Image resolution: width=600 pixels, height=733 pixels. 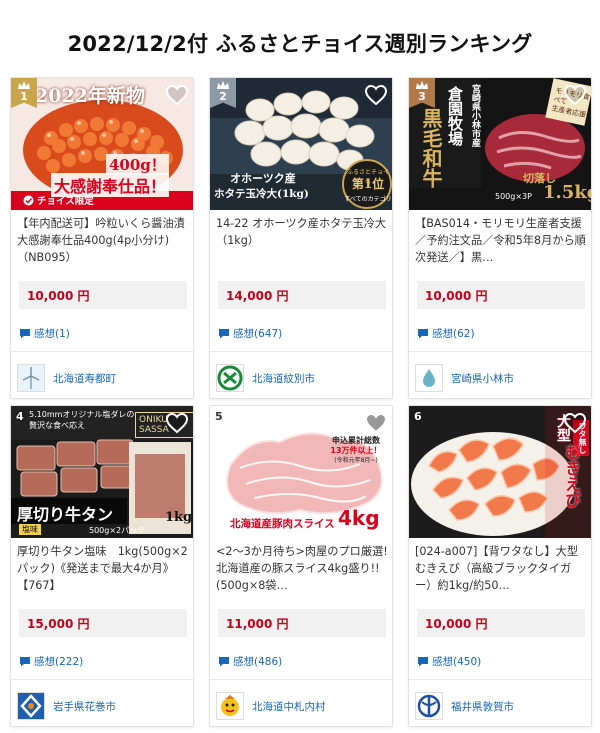 What do you see at coordinates (359, 518) in the screenshot?
I see `overlay-weight: 4kg` at bounding box center [359, 518].